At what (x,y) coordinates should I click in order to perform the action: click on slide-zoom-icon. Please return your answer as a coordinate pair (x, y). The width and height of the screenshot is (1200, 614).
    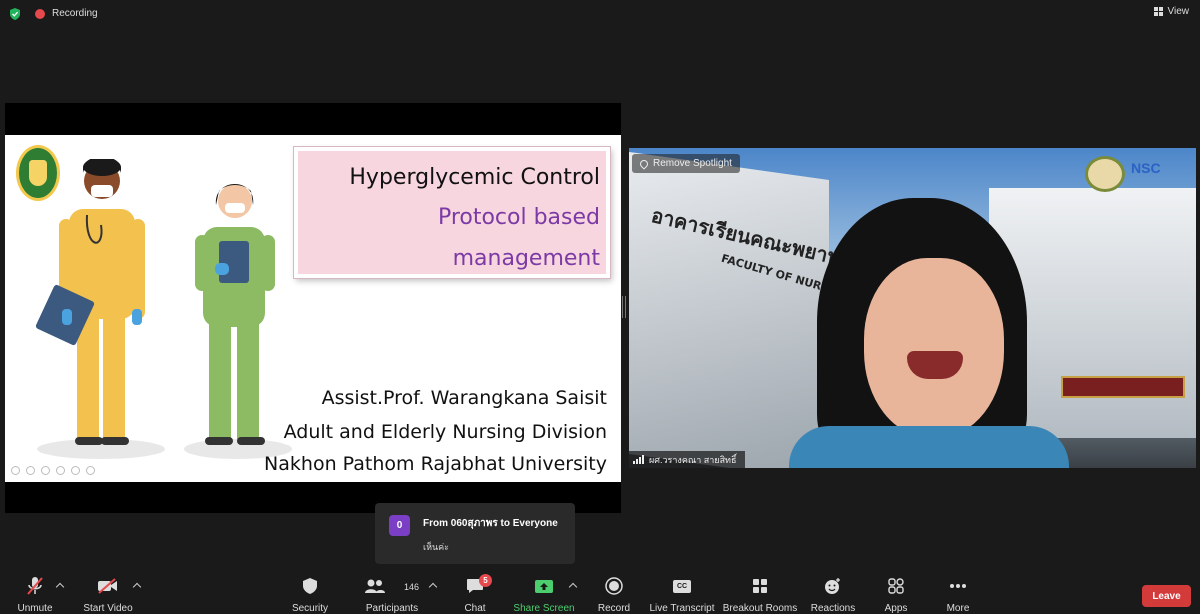
    Looking at the image, I should click on (75, 470).